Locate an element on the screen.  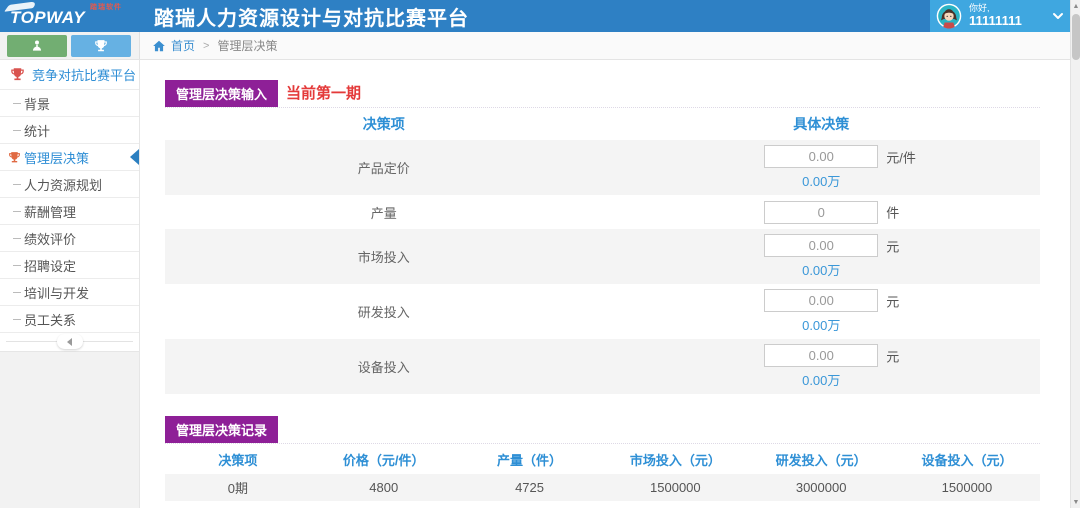
decision-input-badge: 管理层决策输入 is located at coordinates (222, 93).